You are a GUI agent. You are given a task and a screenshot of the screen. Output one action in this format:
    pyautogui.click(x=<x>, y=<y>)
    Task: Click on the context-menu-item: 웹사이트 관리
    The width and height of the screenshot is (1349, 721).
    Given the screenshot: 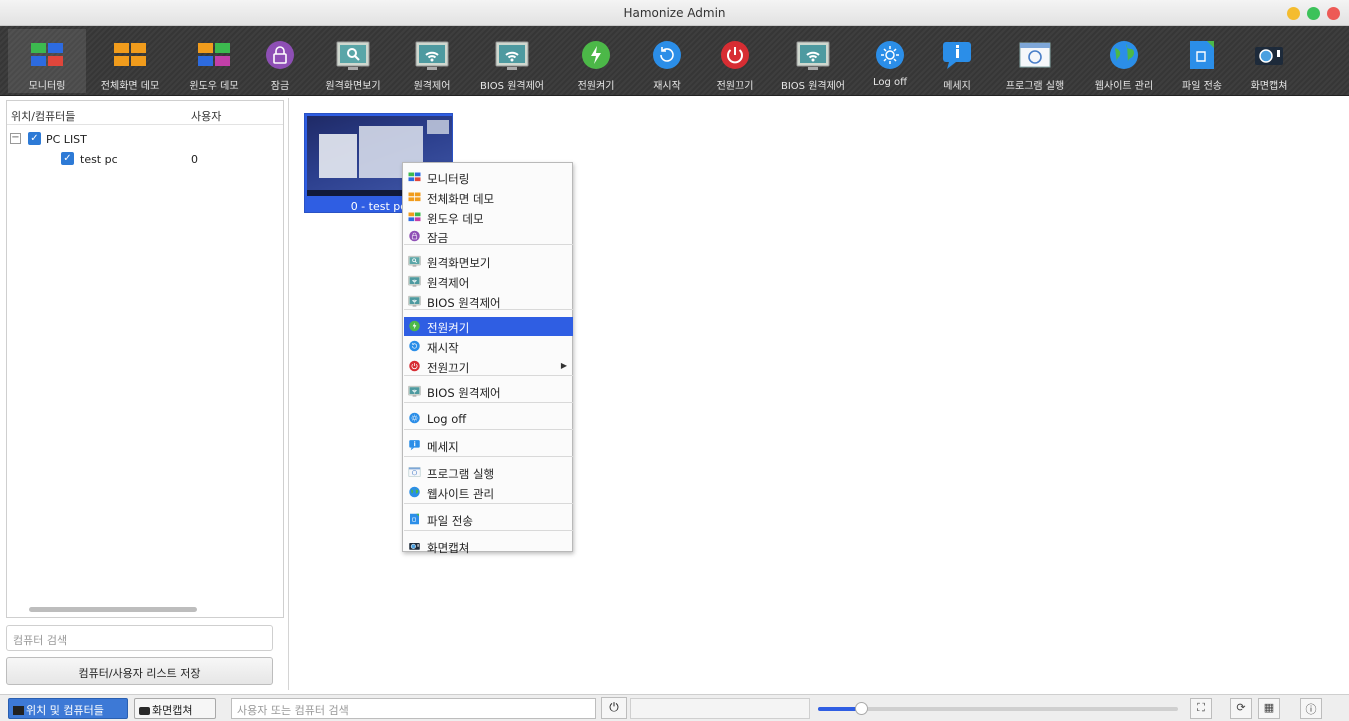 What is the action you would take?
    pyautogui.click(x=488, y=492)
    